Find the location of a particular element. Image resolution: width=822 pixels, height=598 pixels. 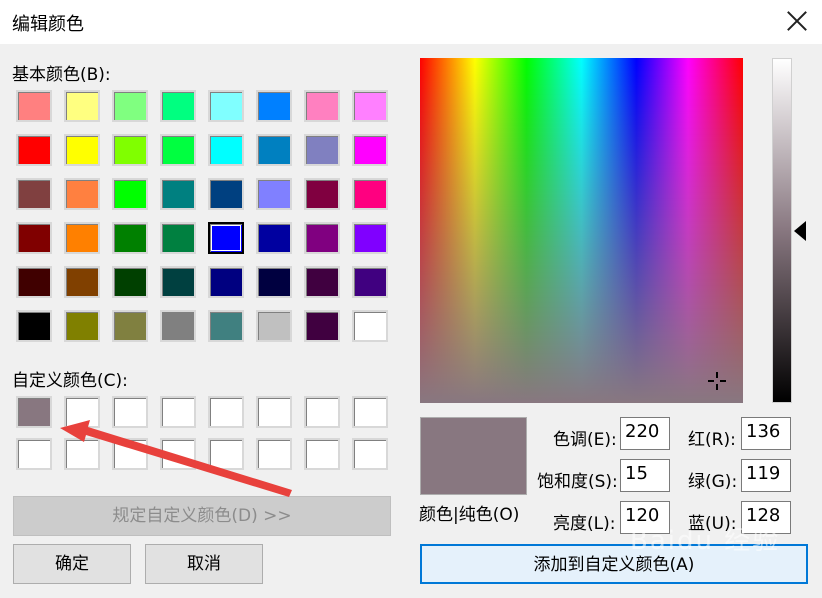

annotation-arrow-icon is located at coordinates (176, 458).